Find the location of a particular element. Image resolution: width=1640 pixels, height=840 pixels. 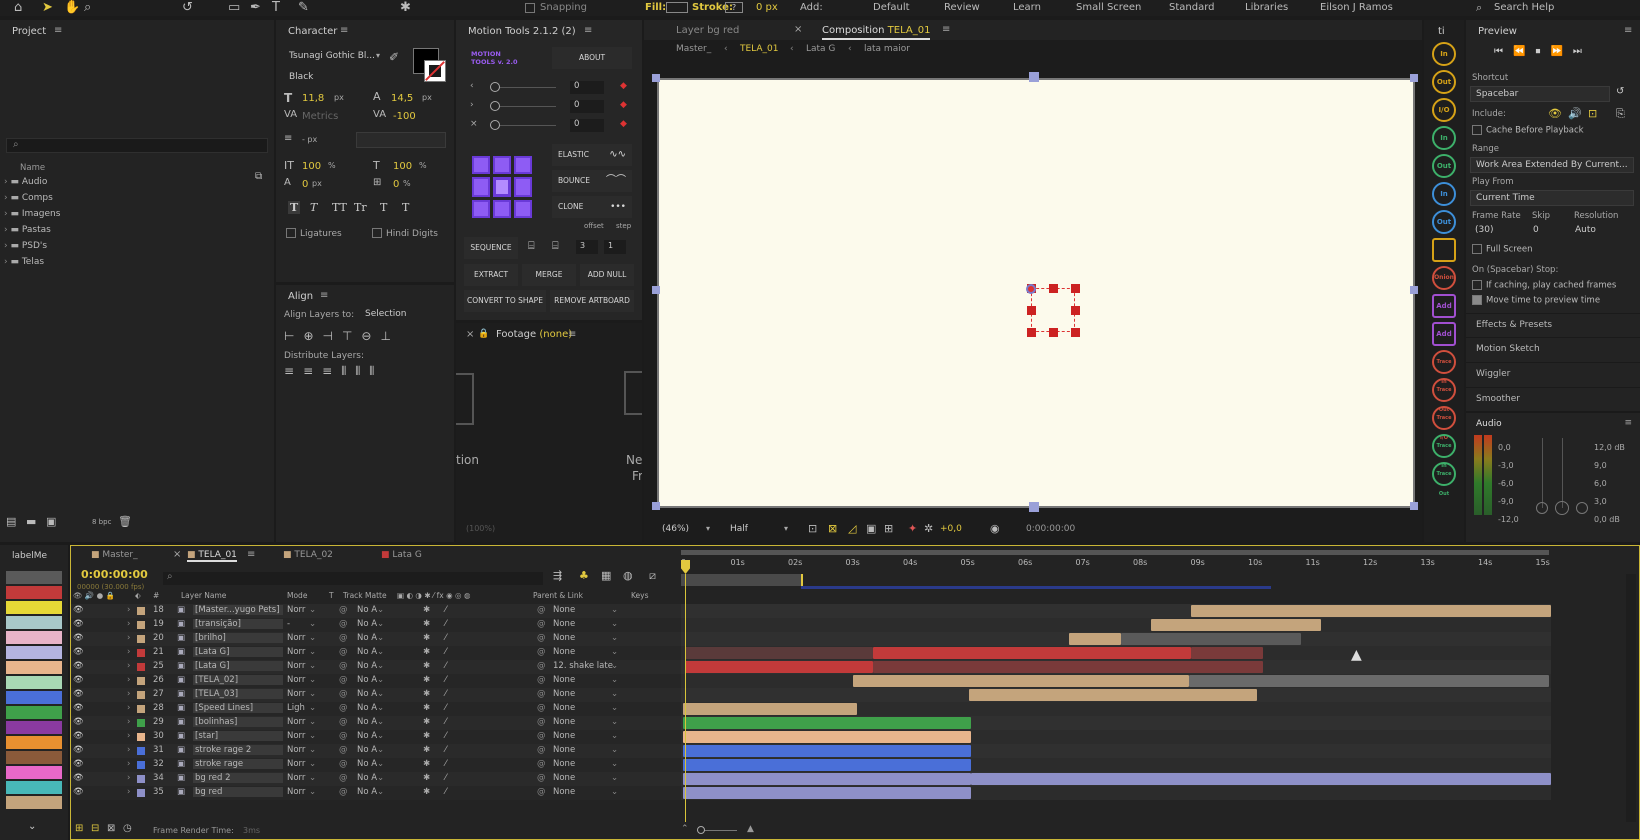

parent-dropdown: 12. shake late is located at coordinates (586, 666).